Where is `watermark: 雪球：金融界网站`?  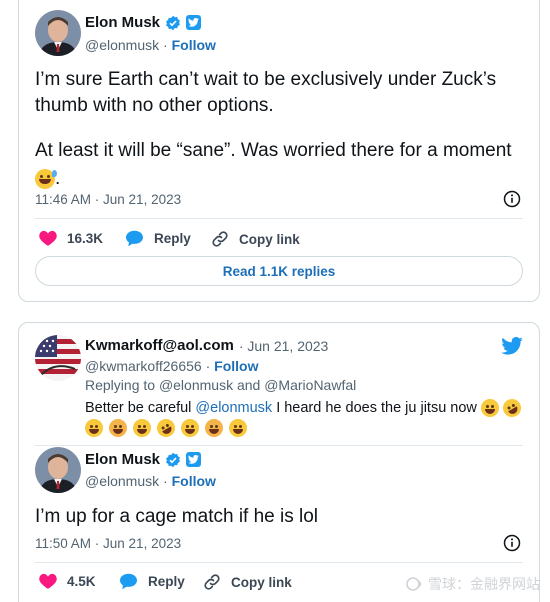 watermark: 雪球：金融界网站 is located at coordinates (473, 584).